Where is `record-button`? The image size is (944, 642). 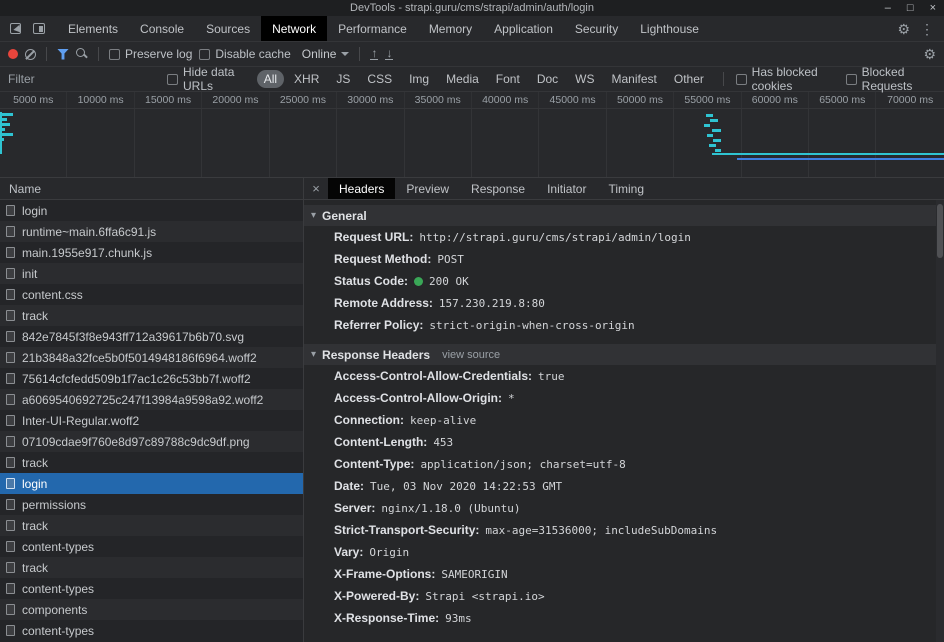 record-button is located at coordinates (13, 54).